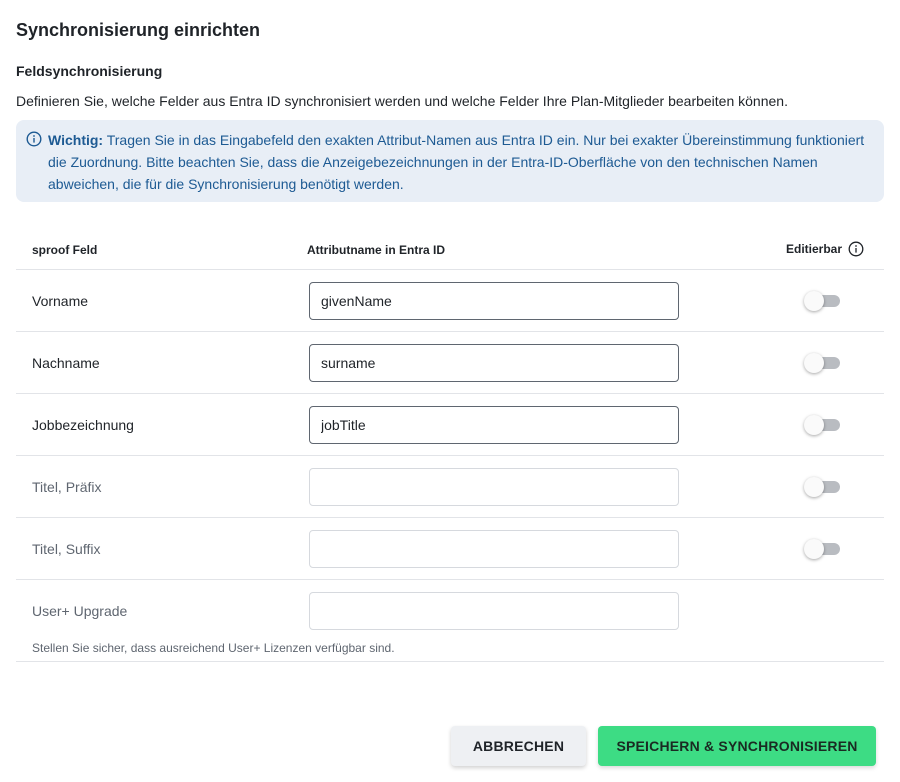  Describe the element at coordinates (83, 425) in the screenshot. I see `row-label: Jobbezeichnung` at that location.